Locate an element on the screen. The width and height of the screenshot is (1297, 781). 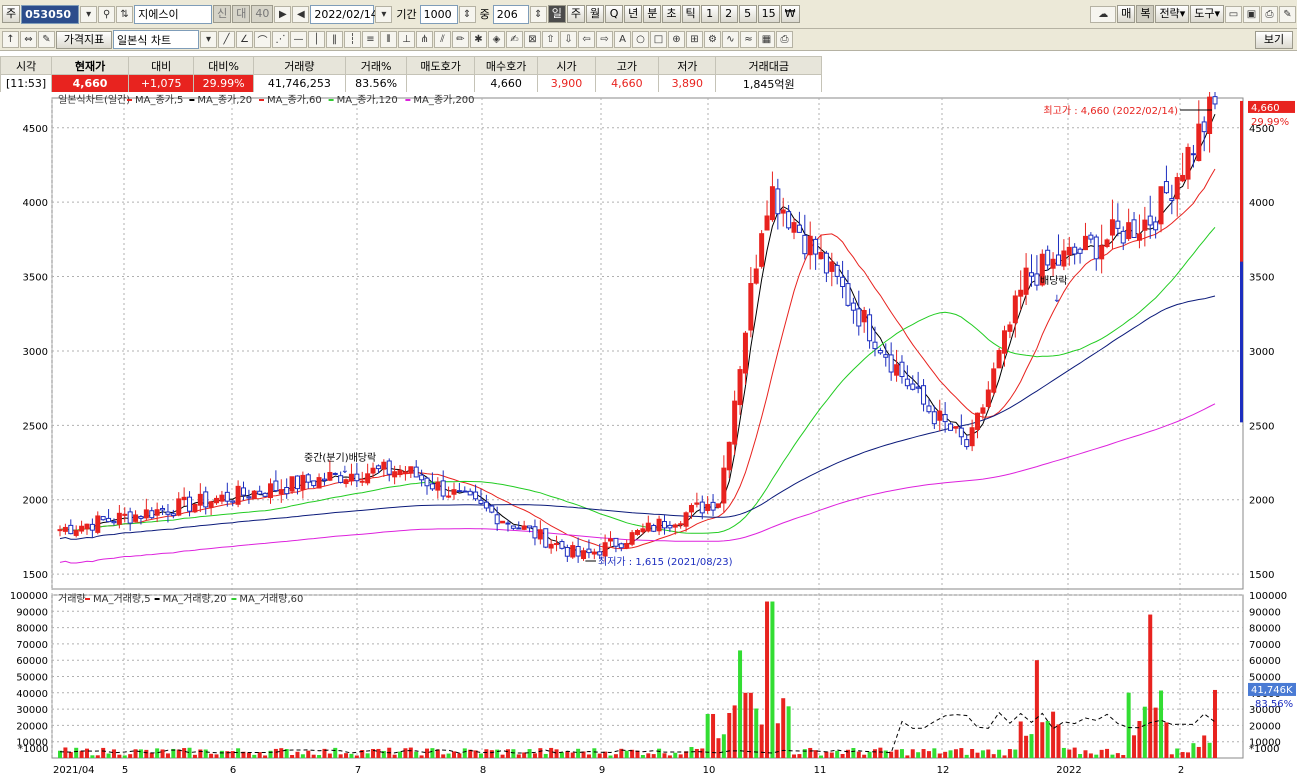
duplicate-button: 복 is located at coordinates (1145, 14).